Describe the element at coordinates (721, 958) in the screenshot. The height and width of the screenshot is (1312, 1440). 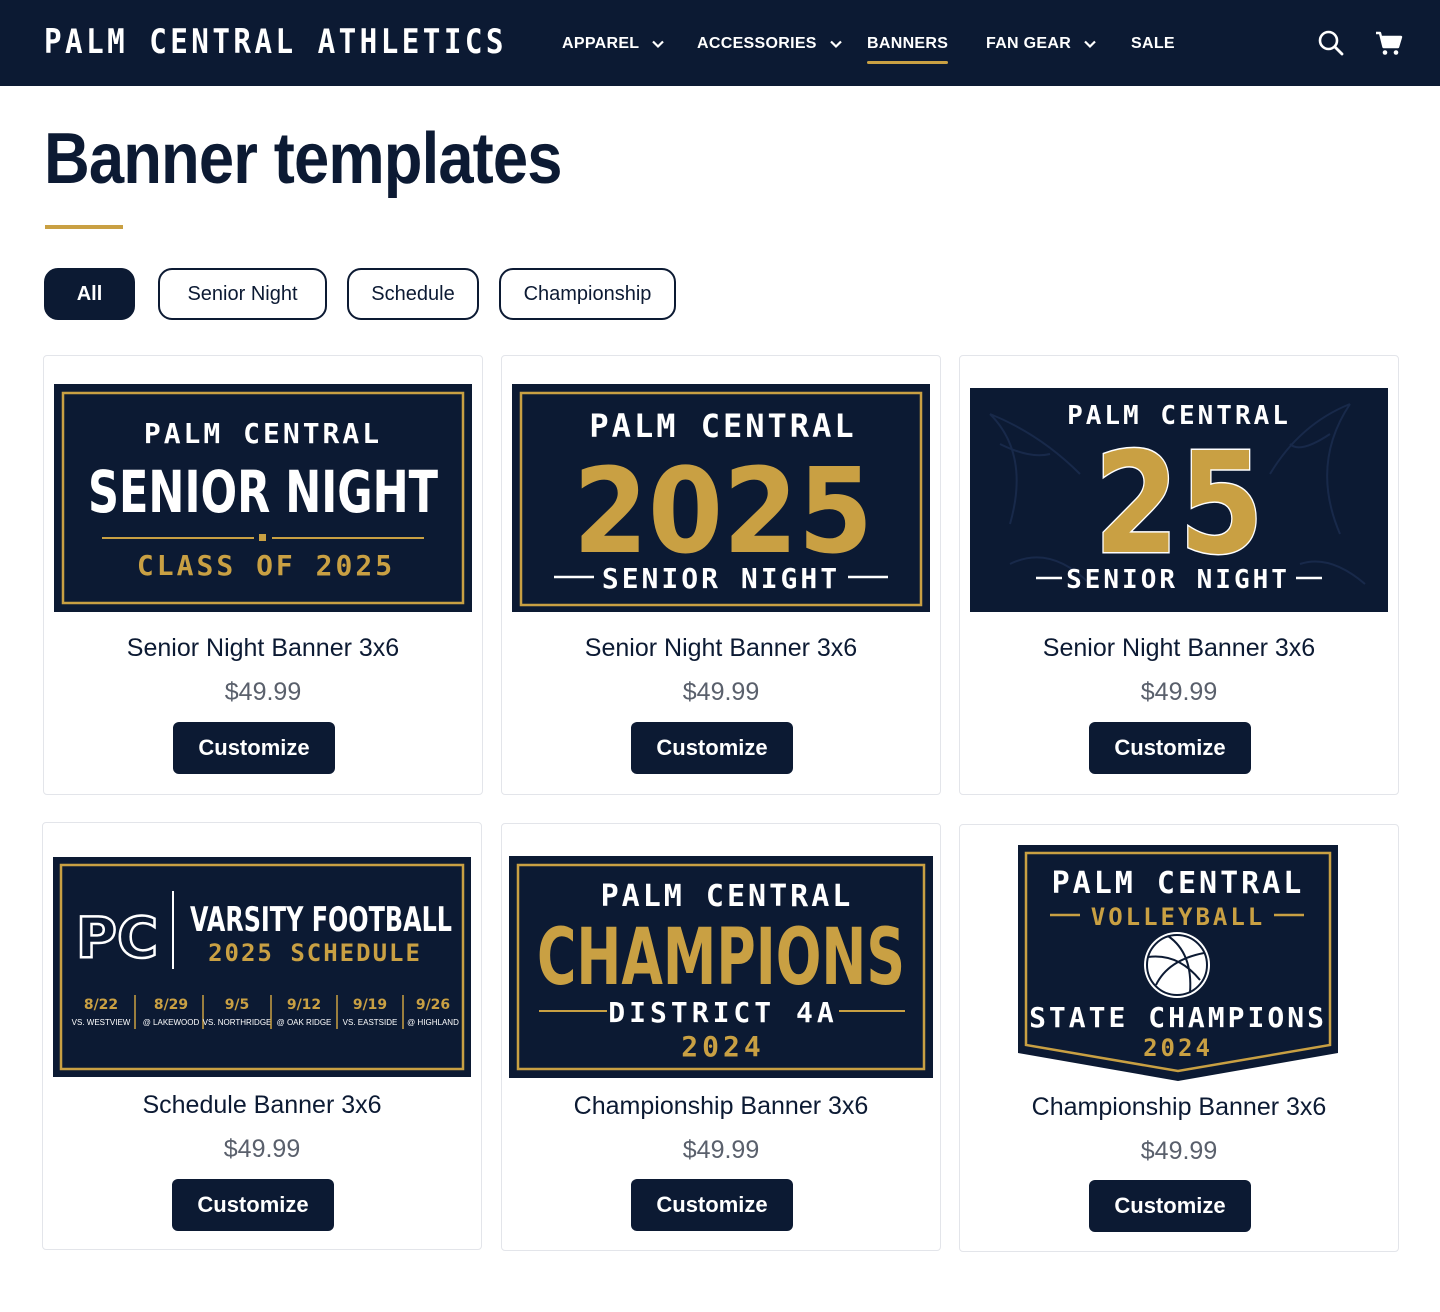
I see `banner-line2: CHAMPIONS` at that location.